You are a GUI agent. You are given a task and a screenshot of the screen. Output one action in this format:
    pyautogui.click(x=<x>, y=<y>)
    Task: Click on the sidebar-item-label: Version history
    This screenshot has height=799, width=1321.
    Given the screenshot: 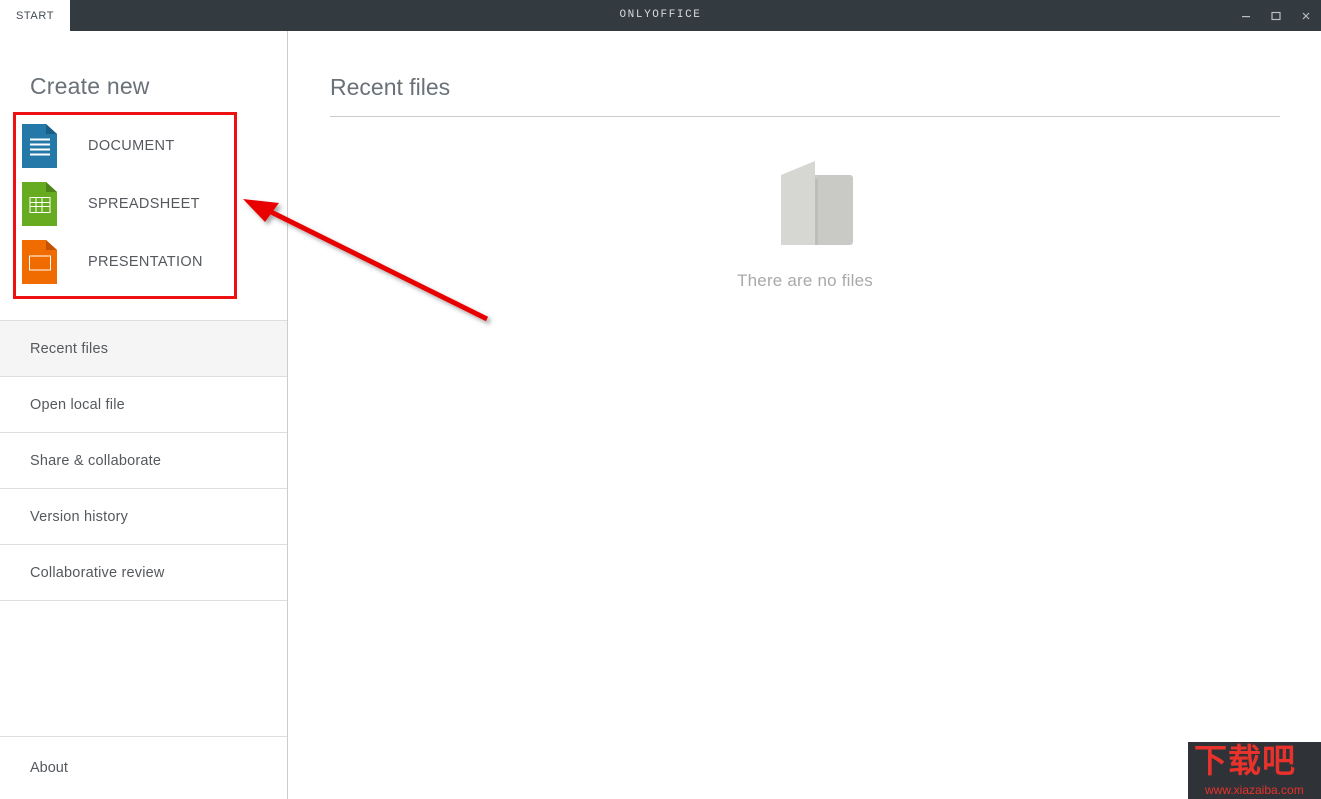 What is the action you would take?
    pyautogui.click(x=79, y=516)
    